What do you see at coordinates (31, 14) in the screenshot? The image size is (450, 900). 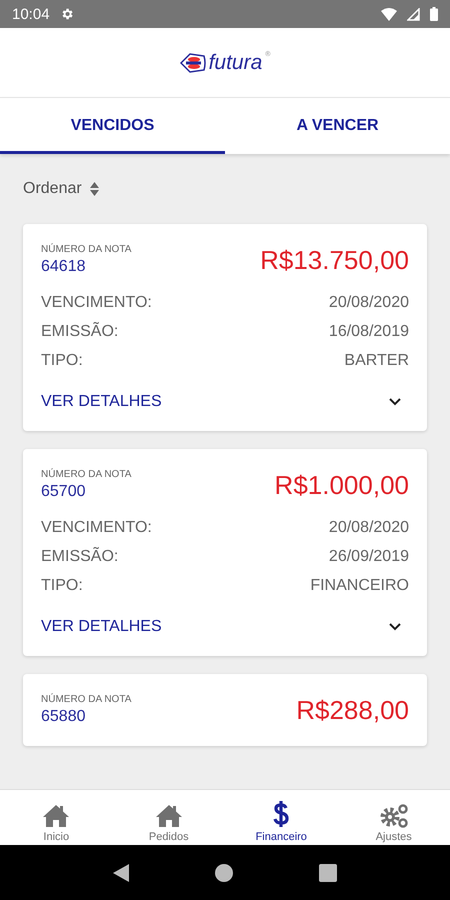 I see `status-time: 10:04` at bounding box center [31, 14].